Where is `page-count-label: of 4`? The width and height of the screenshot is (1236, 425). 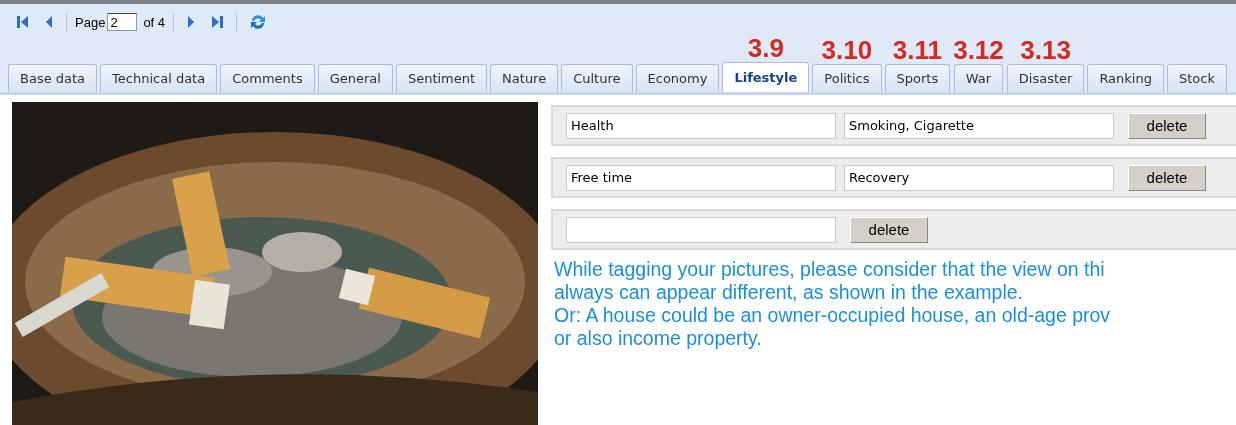 page-count-label: of 4 is located at coordinates (154, 22).